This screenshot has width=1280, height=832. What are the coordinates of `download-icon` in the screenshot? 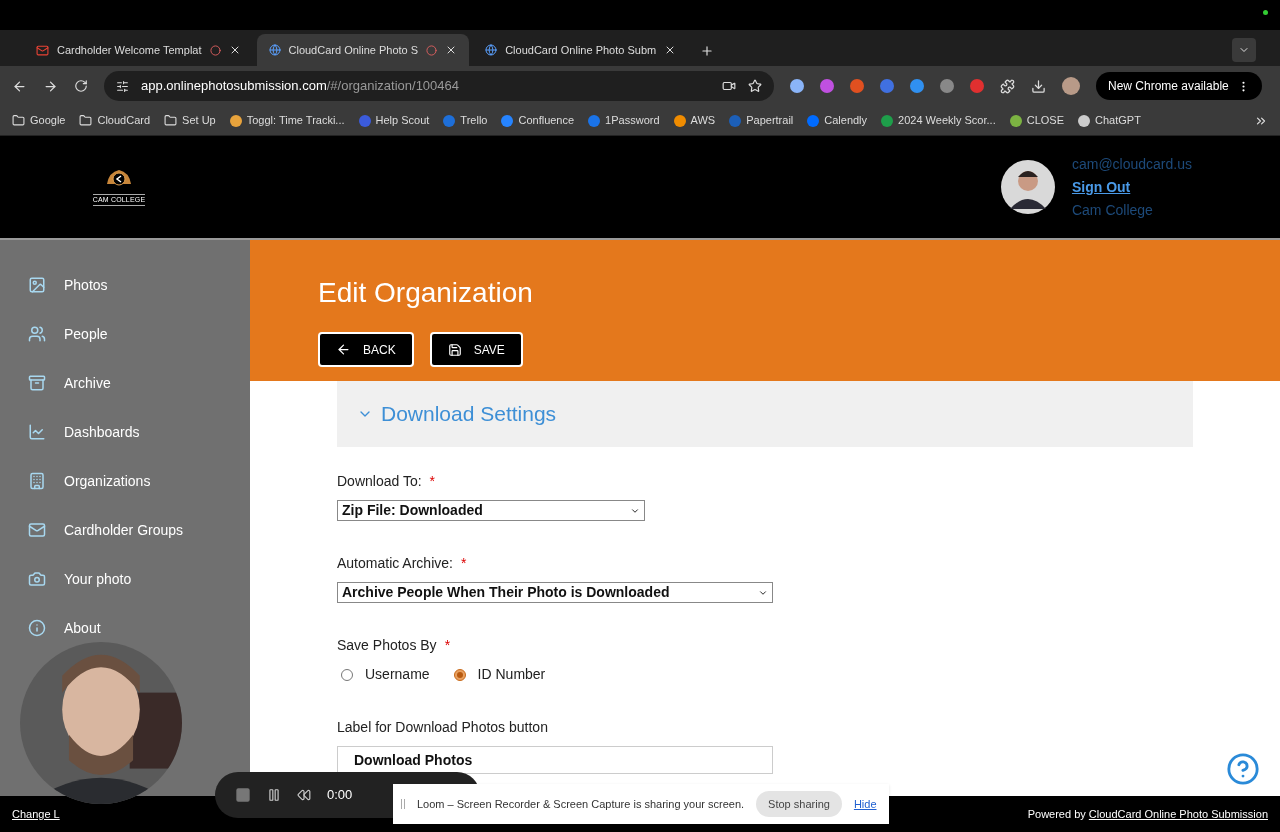 It's located at (1038, 86).